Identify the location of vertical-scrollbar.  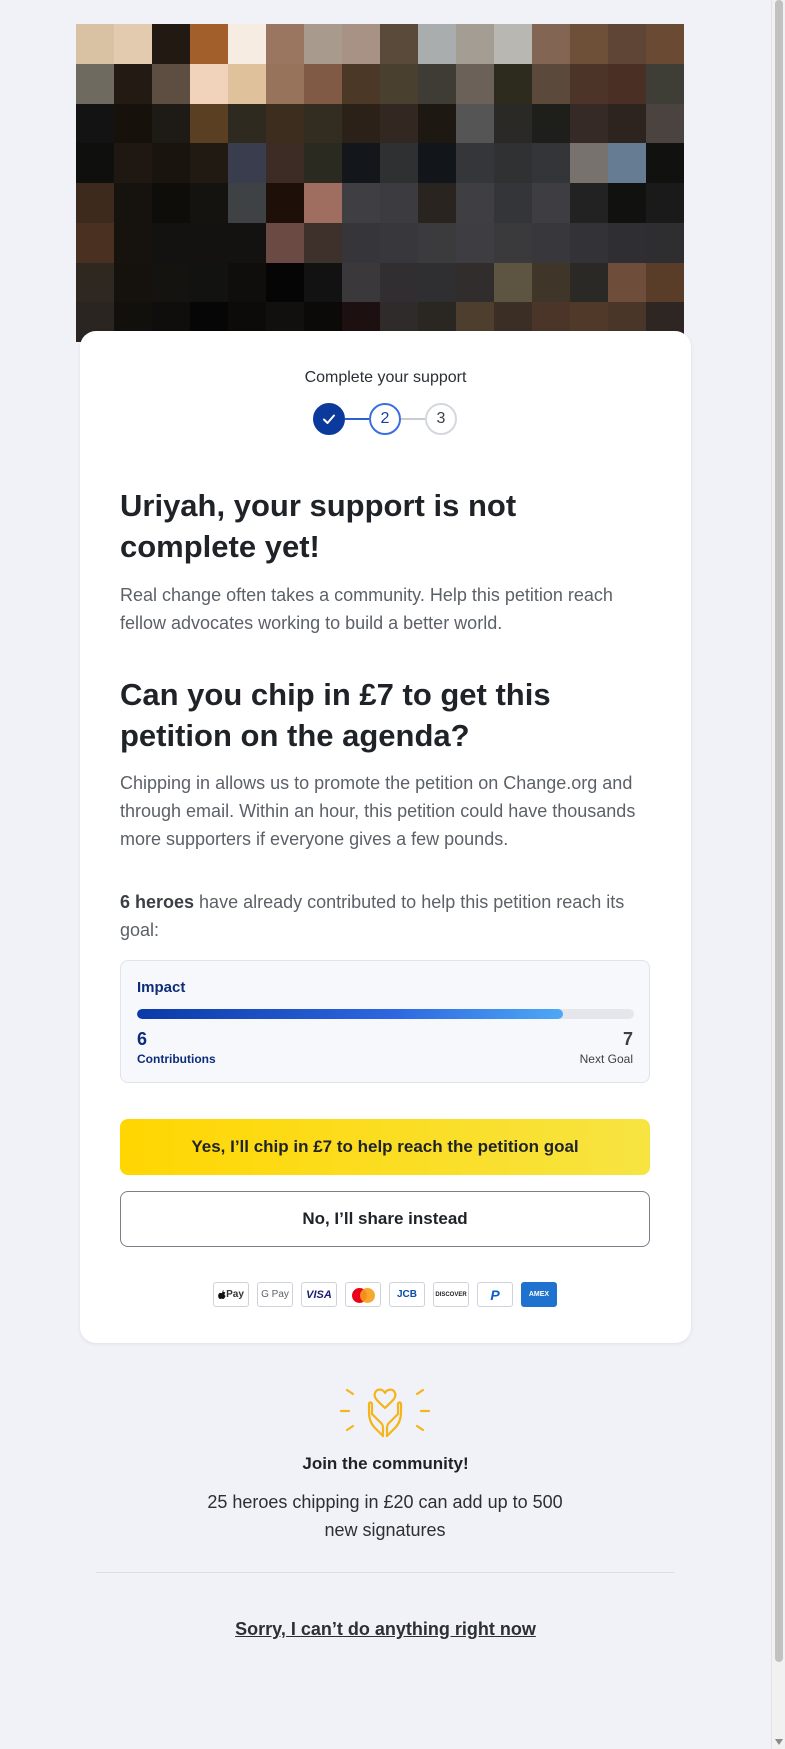
(778, 874).